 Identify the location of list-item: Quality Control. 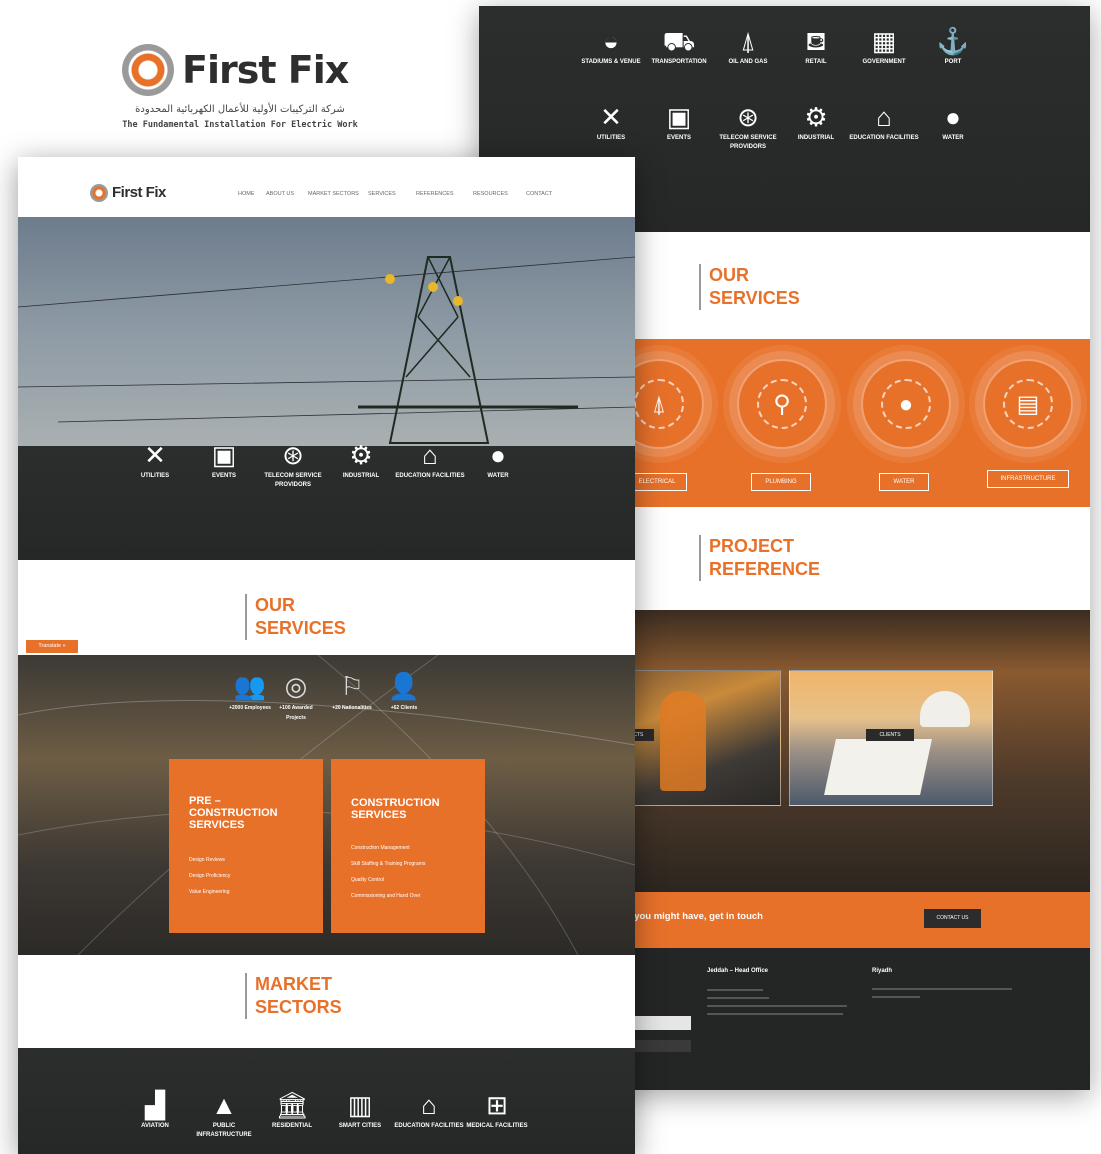
(368, 880).